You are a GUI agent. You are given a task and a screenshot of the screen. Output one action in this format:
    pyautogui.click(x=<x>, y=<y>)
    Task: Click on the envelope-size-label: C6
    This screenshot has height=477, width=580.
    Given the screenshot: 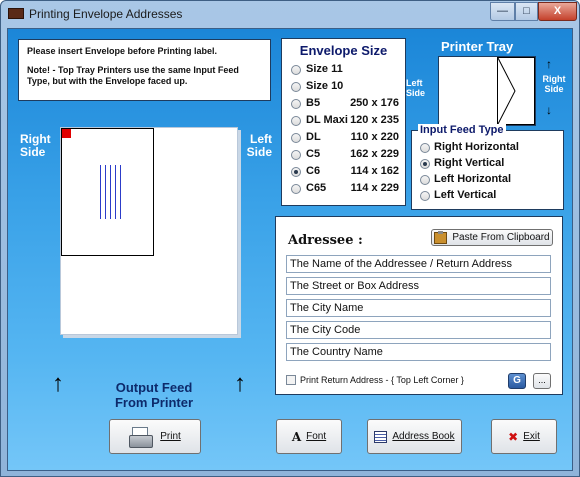 What is the action you would take?
    pyautogui.click(x=313, y=171)
    